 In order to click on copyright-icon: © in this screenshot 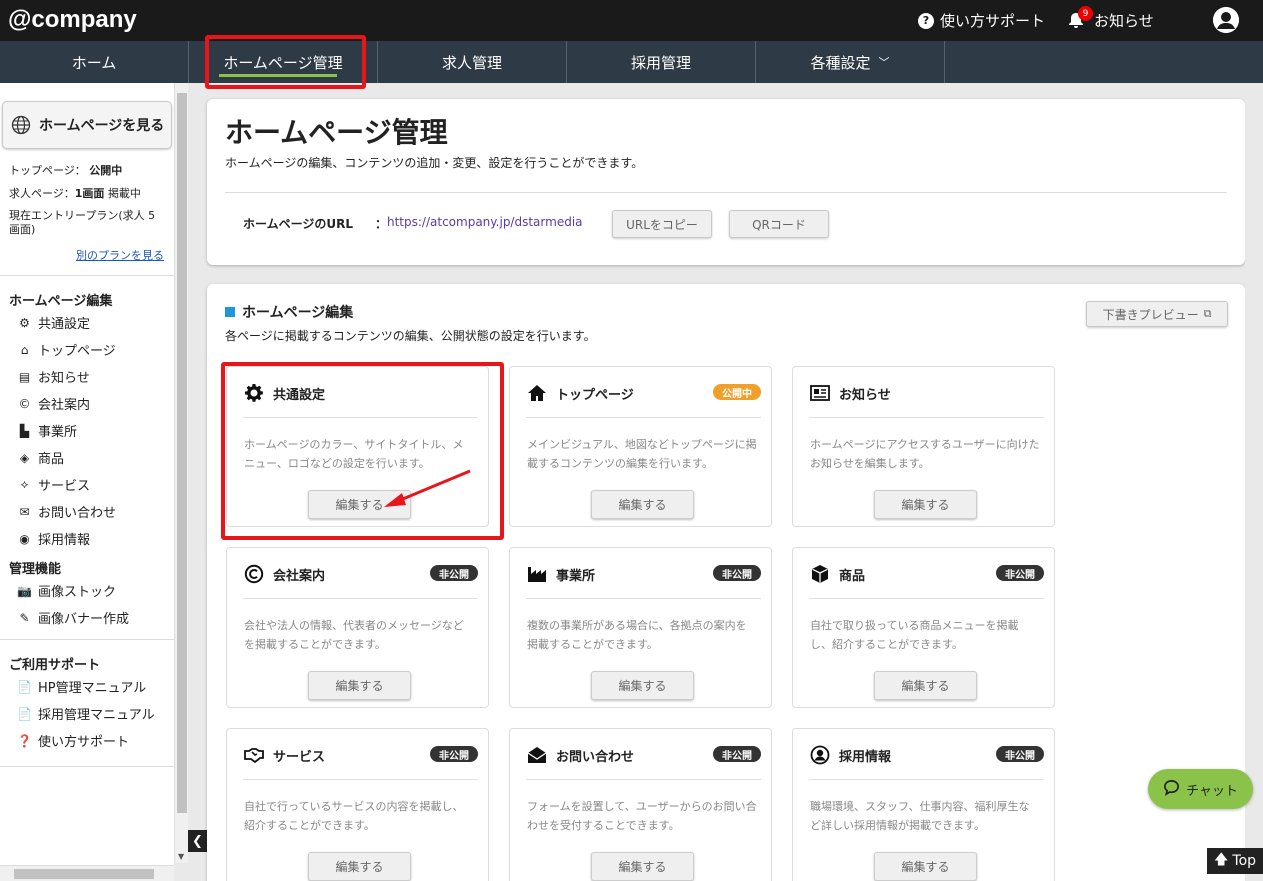, I will do `click(24, 403)`.